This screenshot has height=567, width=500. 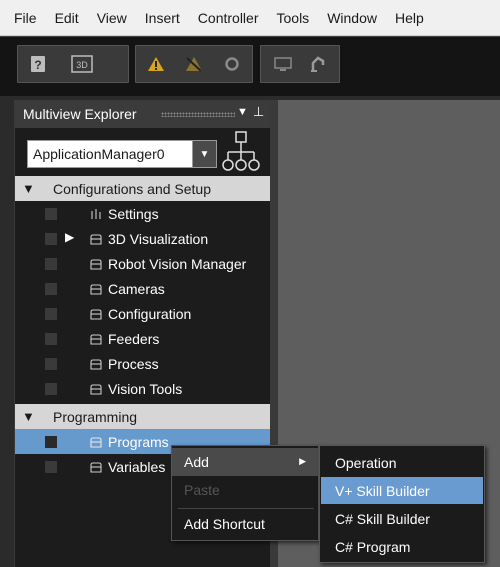 What do you see at coordinates (402, 462) in the screenshot?
I see `submenu-operation: Operation` at bounding box center [402, 462].